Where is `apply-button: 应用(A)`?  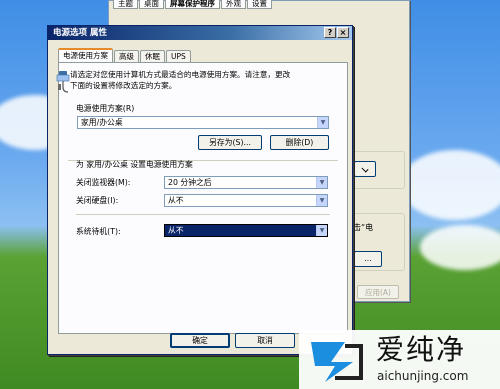
apply-button: 应用(A) is located at coordinates (378, 292).